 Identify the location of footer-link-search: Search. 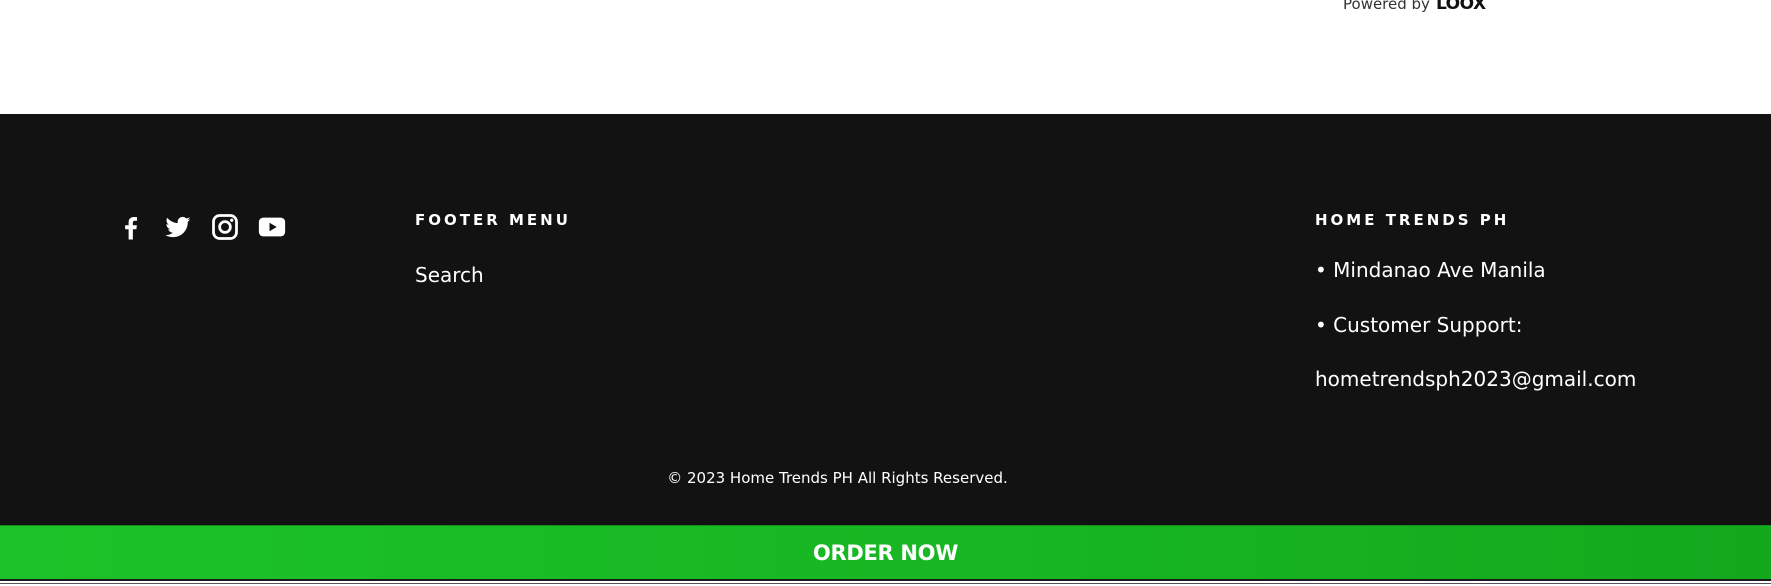
(449, 275).